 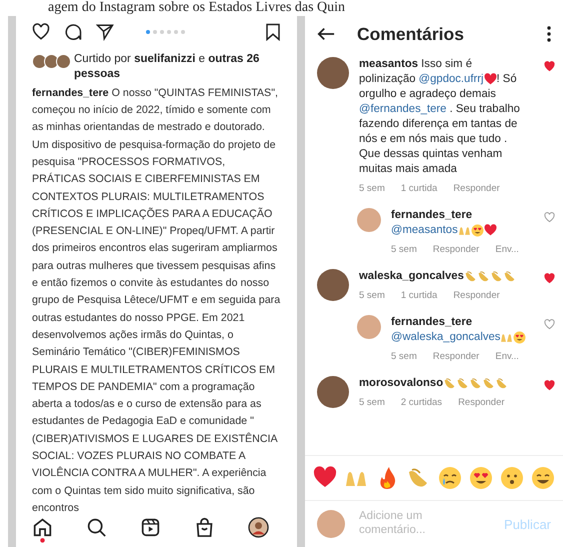 What do you see at coordinates (273, 31) in the screenshot?
I see `bookmark-icon` at bounding box center [273, 31].